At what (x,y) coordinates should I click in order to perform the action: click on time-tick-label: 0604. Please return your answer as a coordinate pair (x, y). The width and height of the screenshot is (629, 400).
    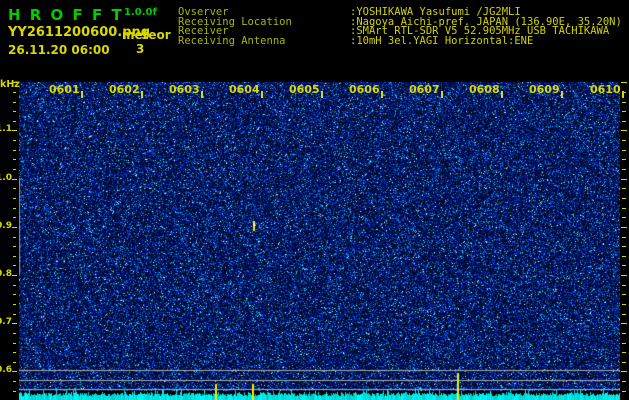
    Looking at the image, I should click on (244, 89).